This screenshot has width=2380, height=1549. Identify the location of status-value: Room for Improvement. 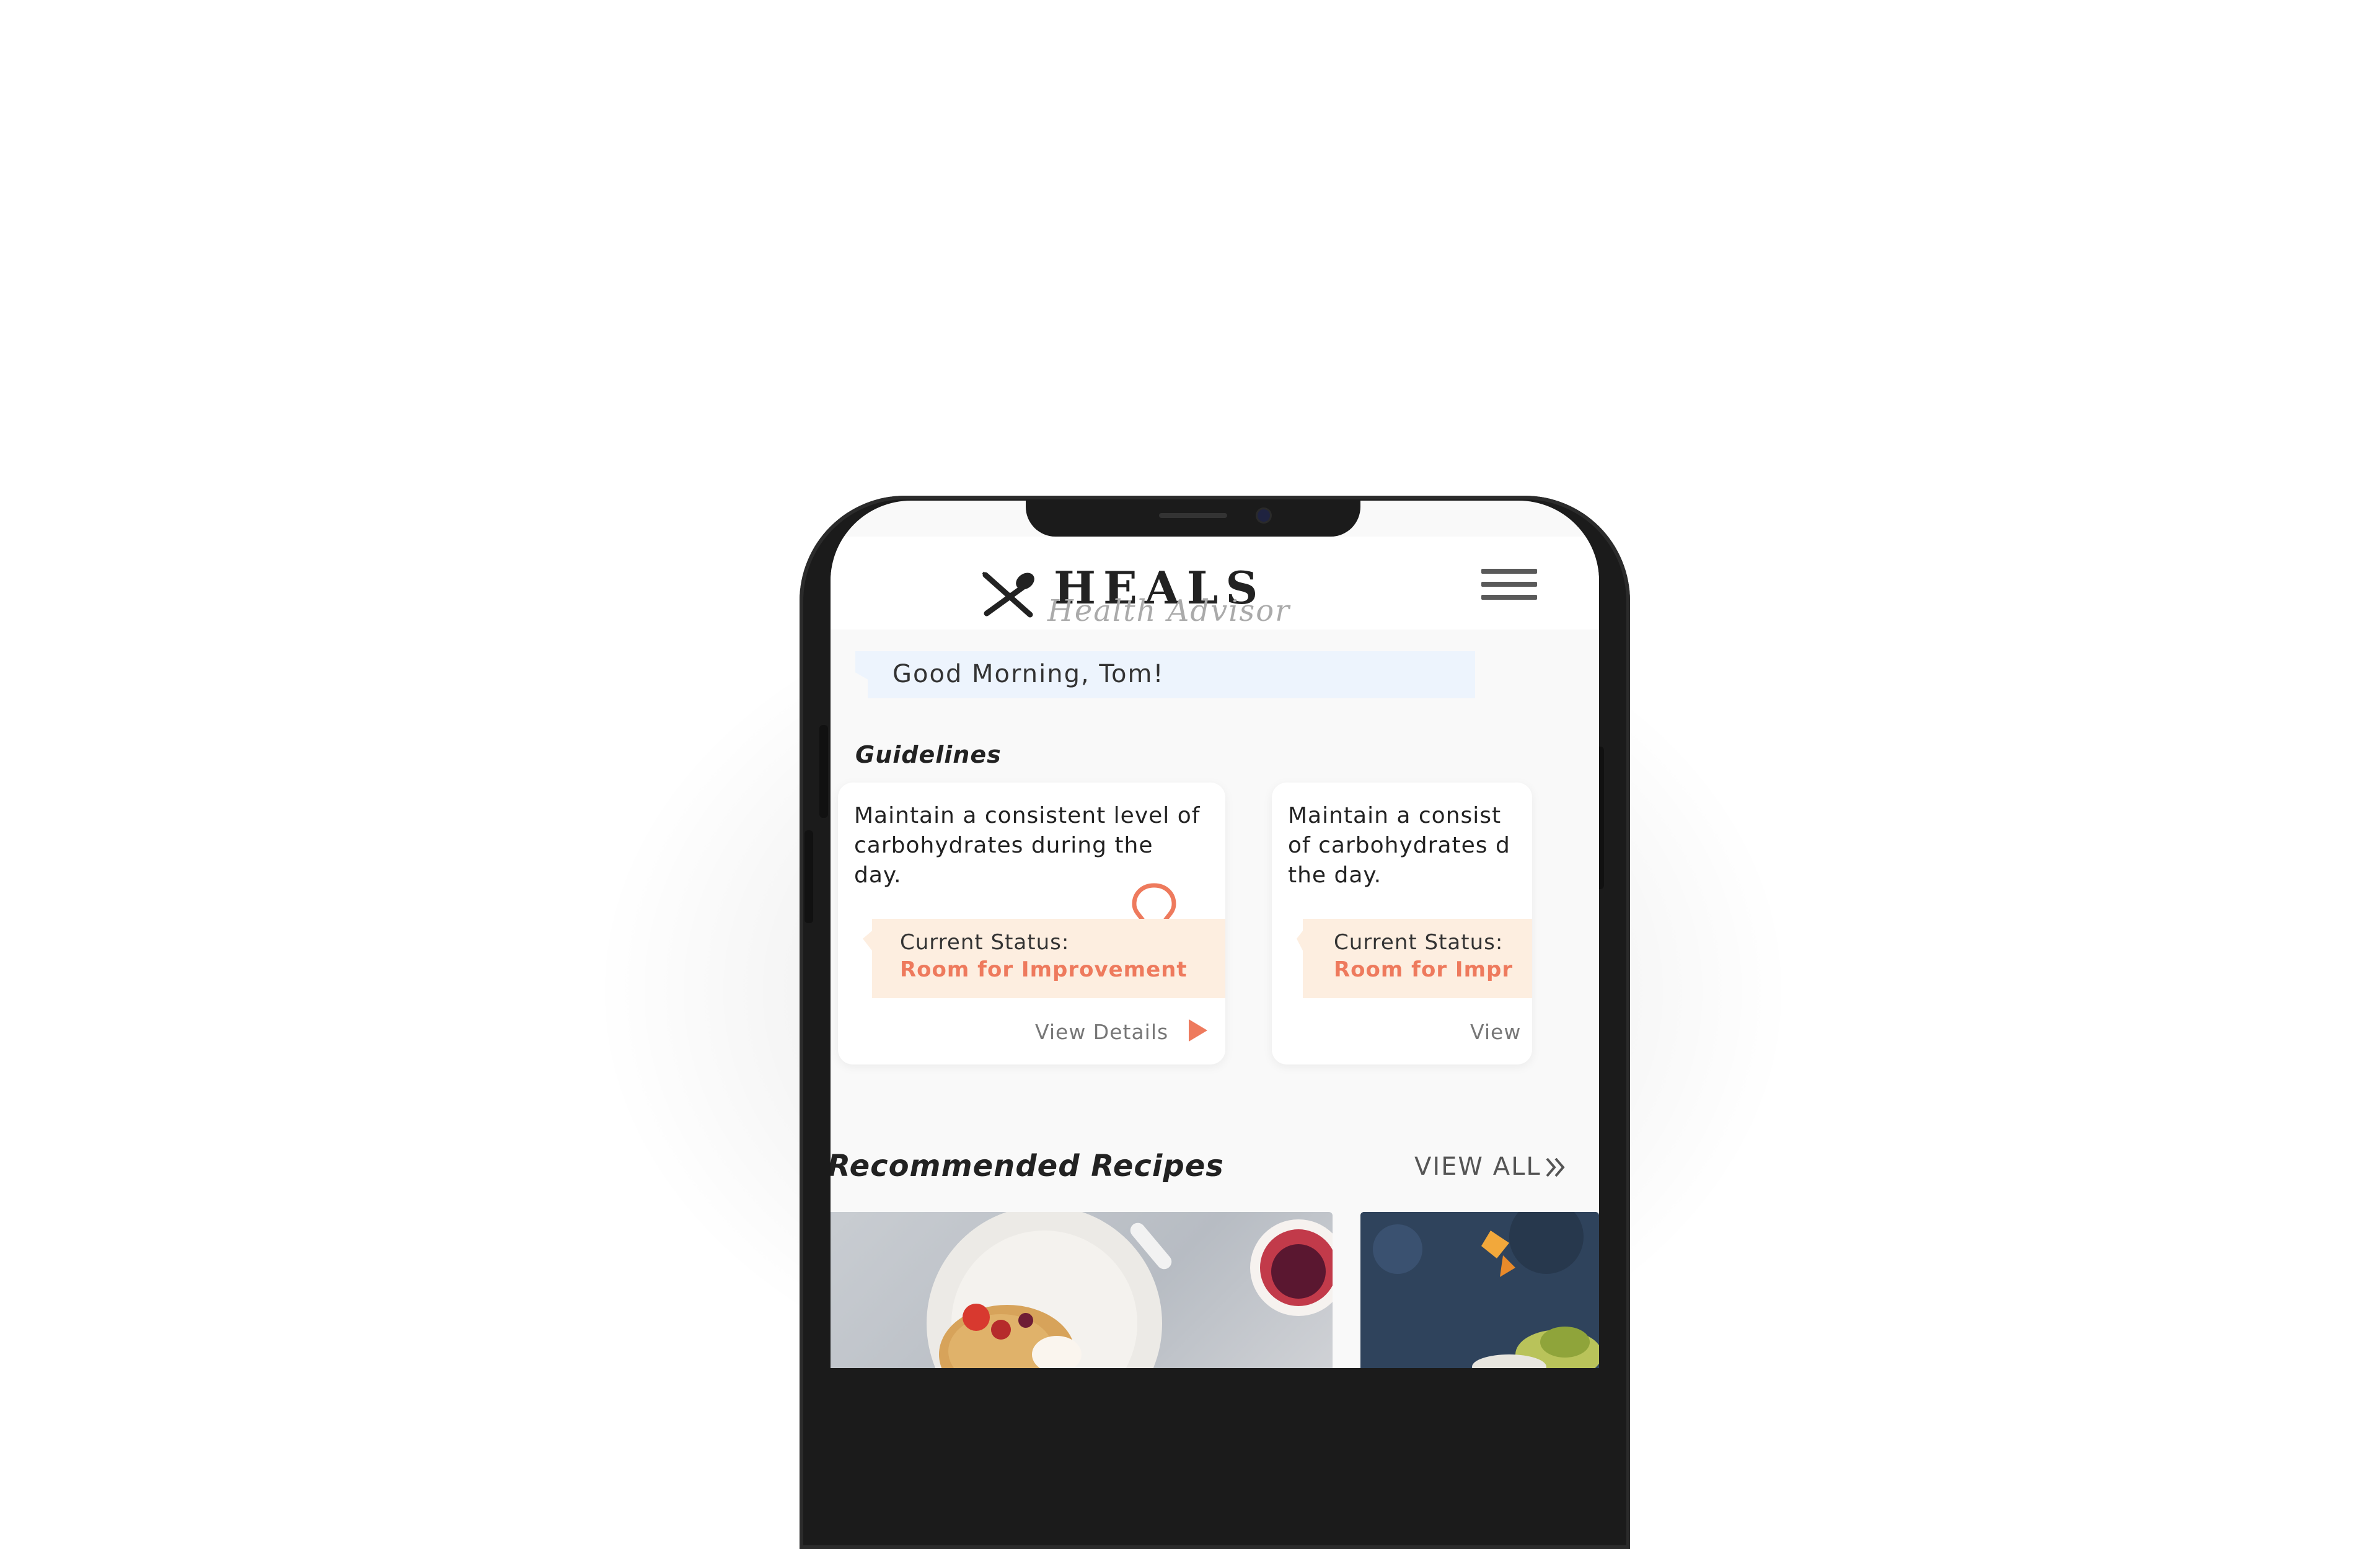
(1044, 969).